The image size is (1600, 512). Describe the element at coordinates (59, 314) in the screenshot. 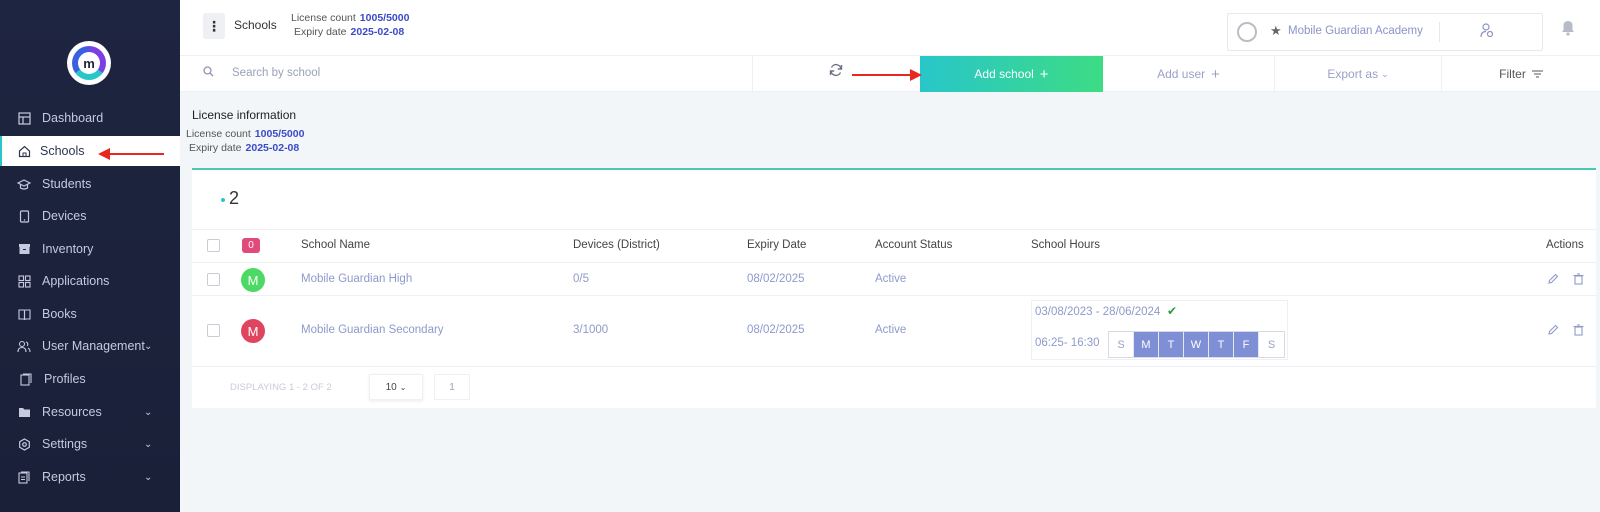

I see `sidebar-item-label: Books` at that location.